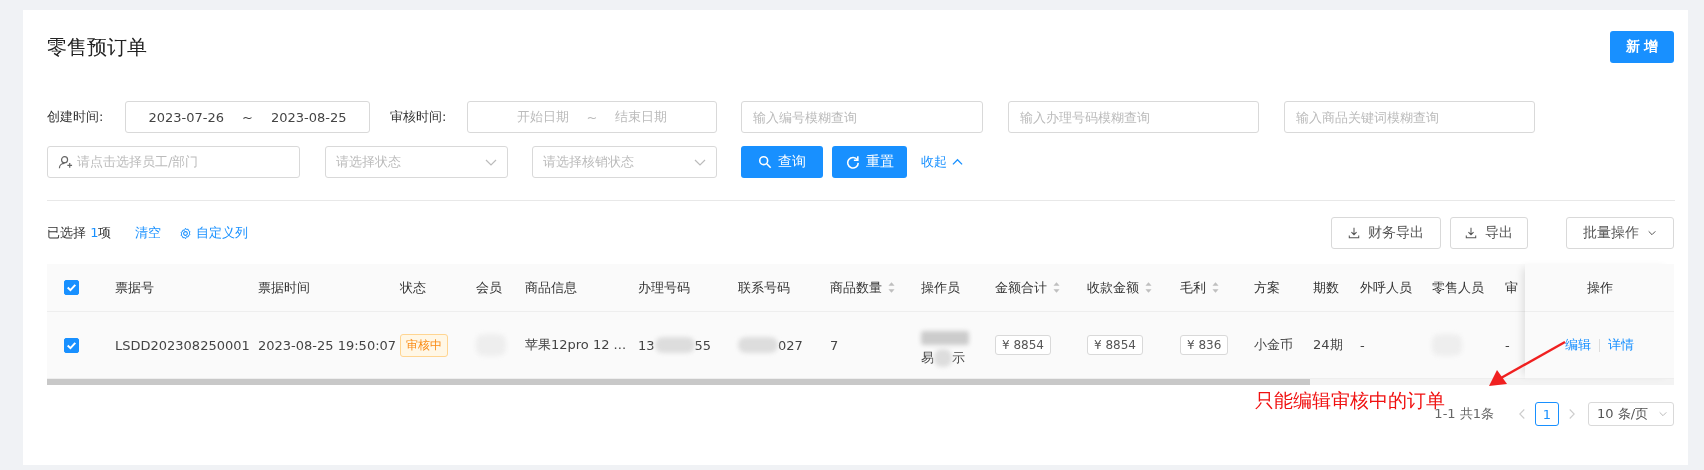  Describe the element at coordinates (834, 345) in the screenshot. I see `table-cell: 7` at that location.